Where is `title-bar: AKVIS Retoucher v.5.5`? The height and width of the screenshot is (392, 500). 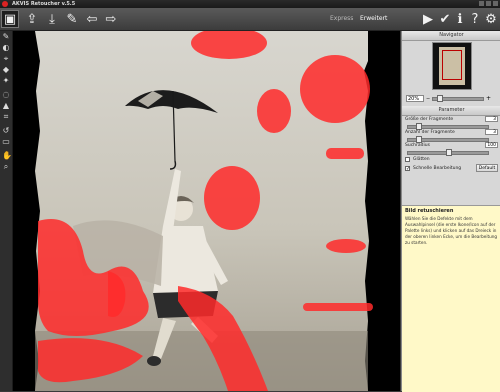 title-bar: AKVIS Retoucher v.5.5 is located at coordinates (250, 4).